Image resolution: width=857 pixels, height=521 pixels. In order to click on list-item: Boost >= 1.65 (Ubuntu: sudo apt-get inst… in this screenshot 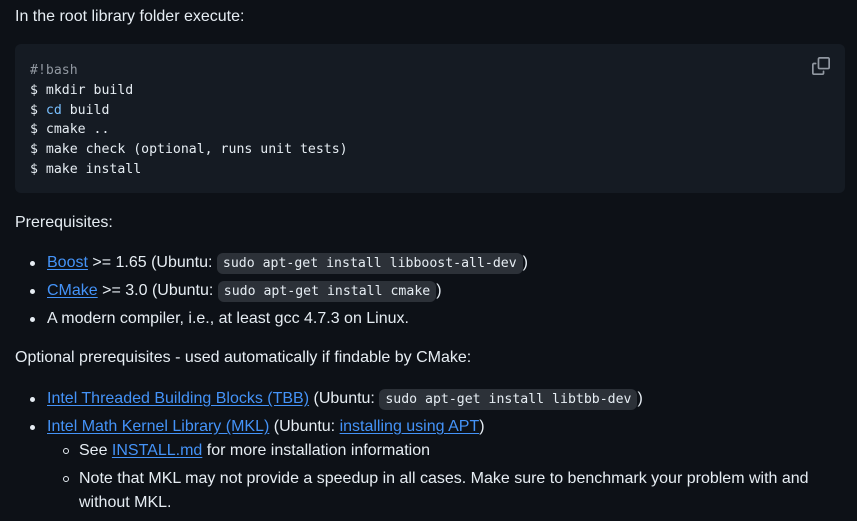, I will do `click(430, 265)`.